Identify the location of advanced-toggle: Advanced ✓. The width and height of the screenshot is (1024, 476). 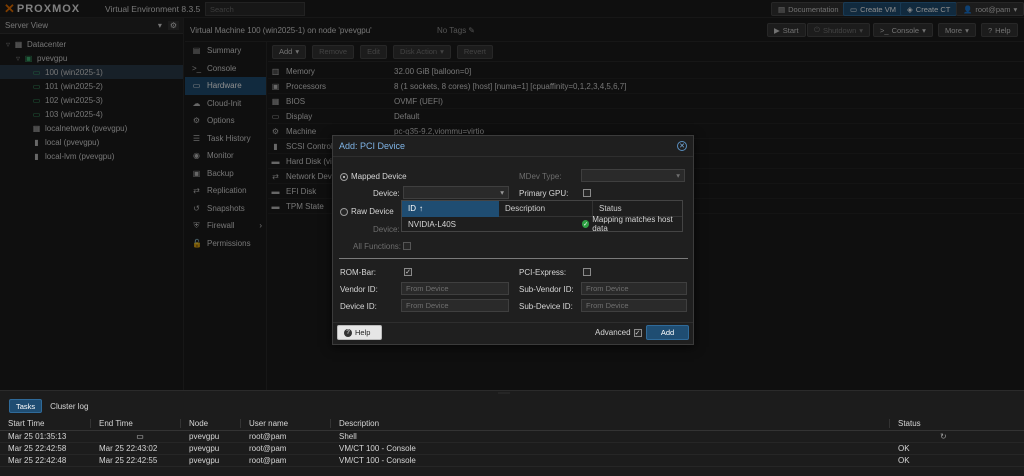
(618, 332).